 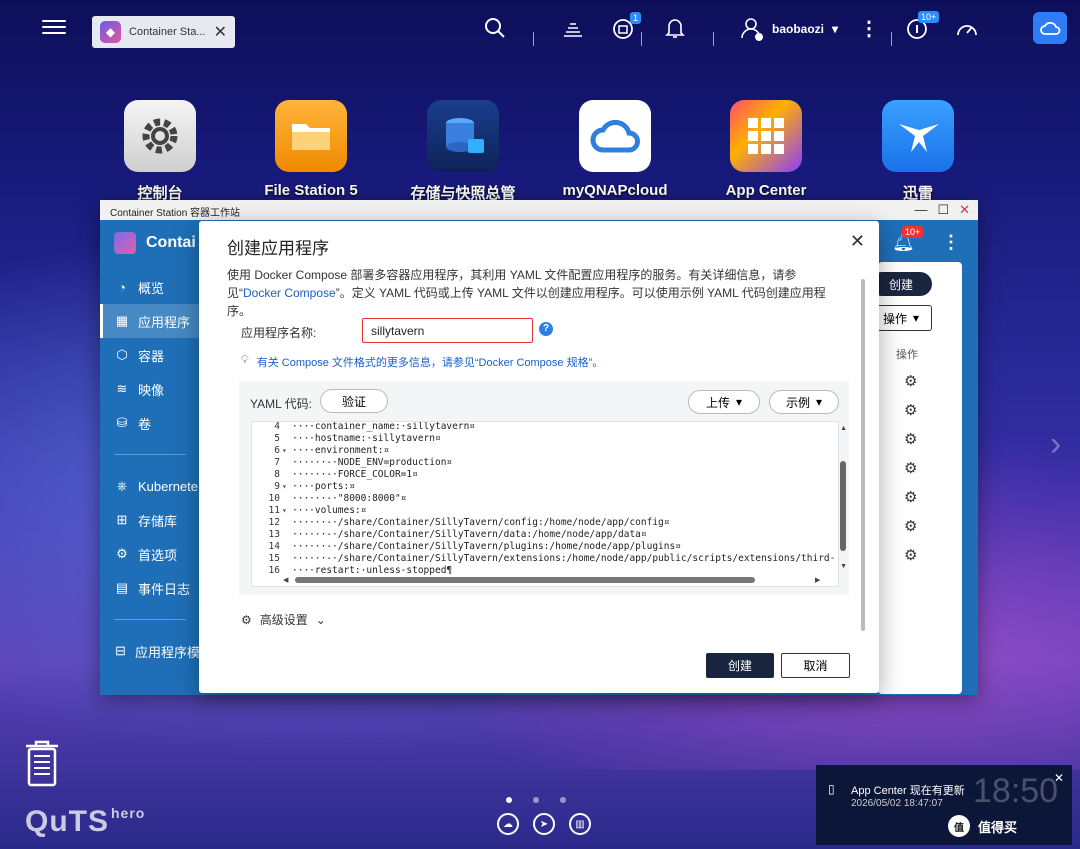 What do you see at coordinates (789, 29) in the screenshot?
I see `user-menu: baobaozi ▾` at bounding box center [789, 29].